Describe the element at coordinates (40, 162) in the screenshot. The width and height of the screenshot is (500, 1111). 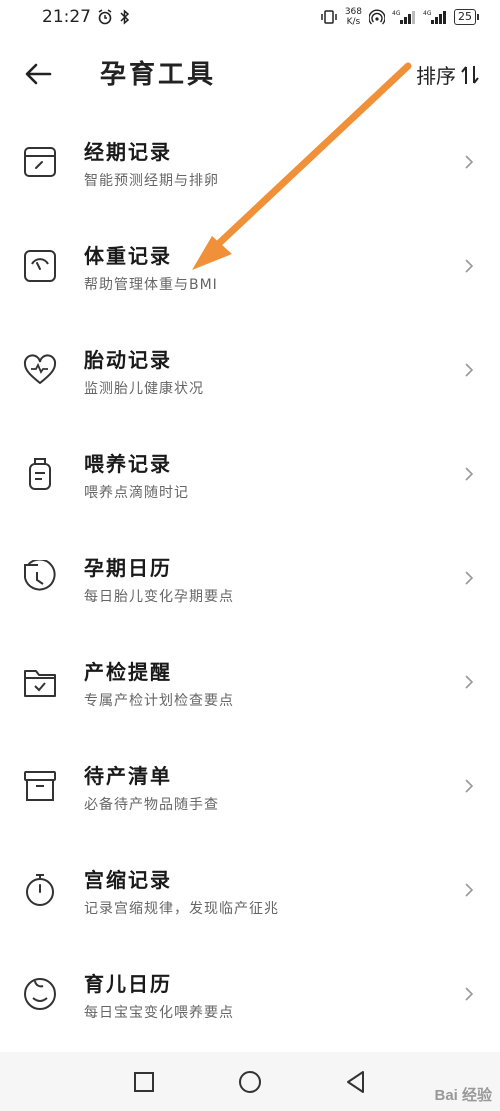
I see `calendar-icon` at that location.